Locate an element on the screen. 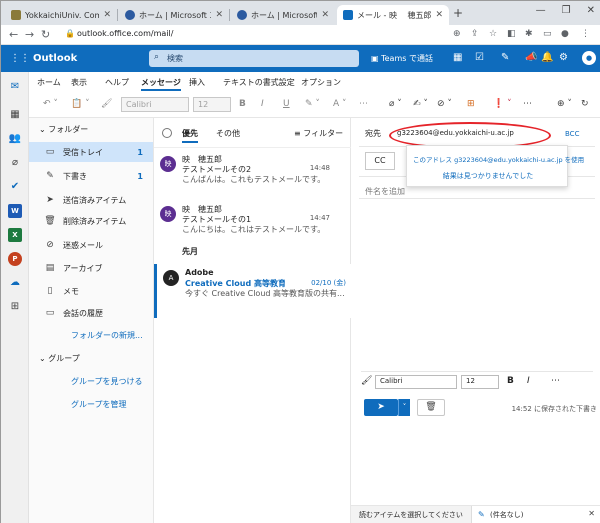 The height and width of the screenshot is (523, 600). compose-font-select: Calibri is located at coordinates (416, 382).